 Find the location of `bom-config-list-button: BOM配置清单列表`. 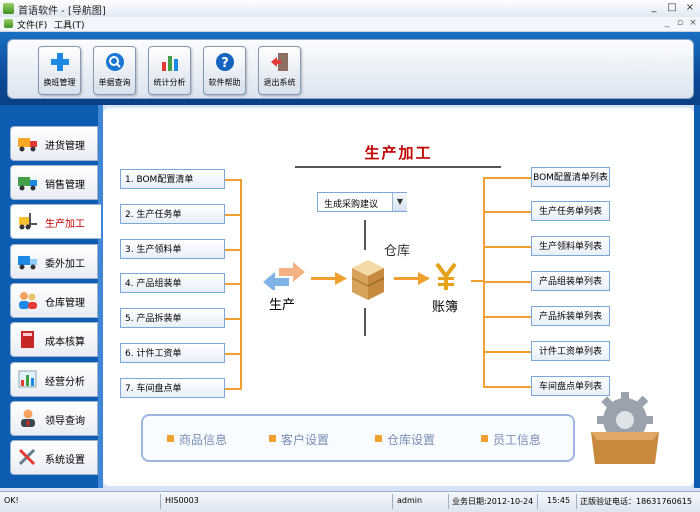

bom-config-list-button: BOM配置清单列表 is located at coordinates (570, 177).